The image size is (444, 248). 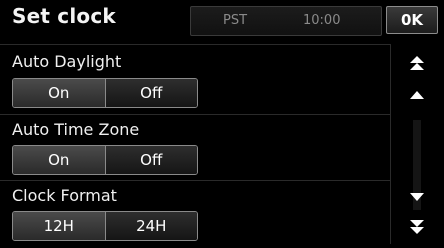 I want to click on clock-format-toggle: 12H 24H, so click(x=105, y=226).